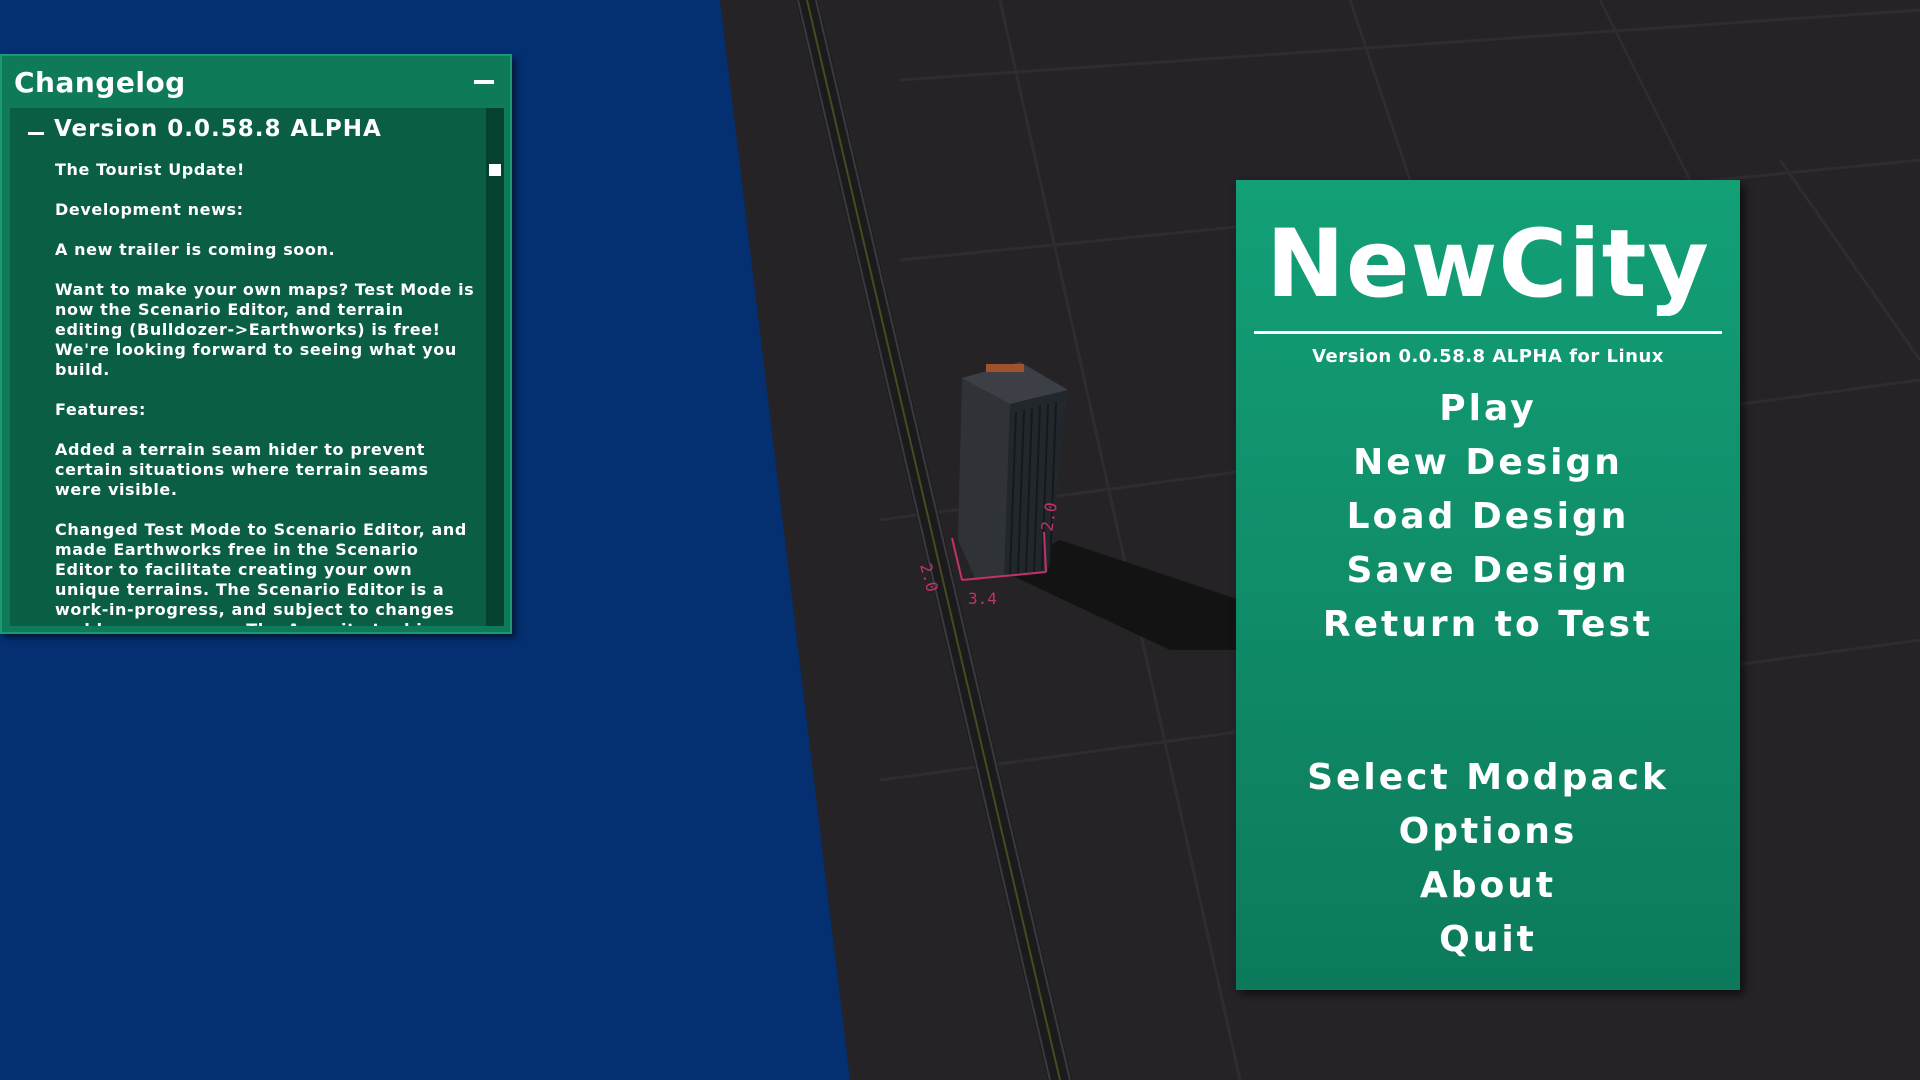  What do you see at coordinates (982, 598) in the screenshot?
I see `dimension-label-bottom: 3.4` at bounding box center [982, 598].